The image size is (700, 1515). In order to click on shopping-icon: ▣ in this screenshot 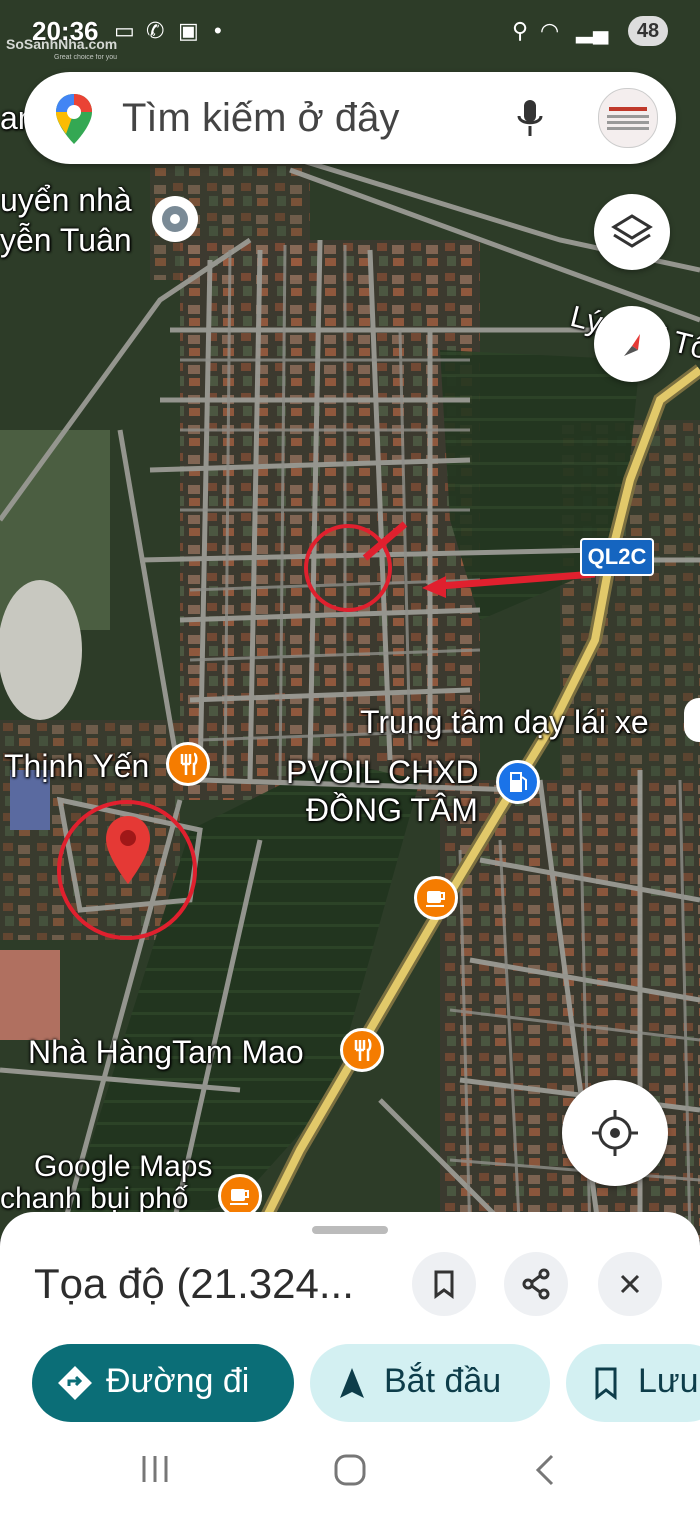, I will do `click(188, 30)`.